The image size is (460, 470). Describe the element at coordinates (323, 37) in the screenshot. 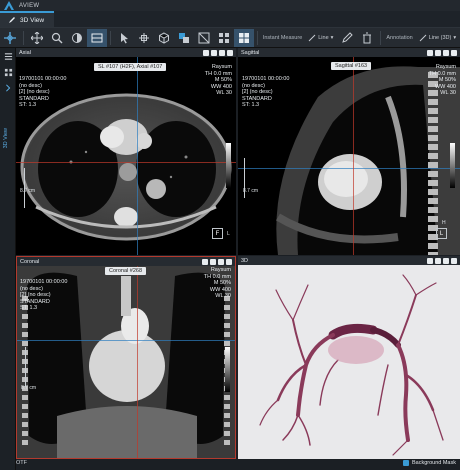

I see `line-dropdown-value: Line` at that location.